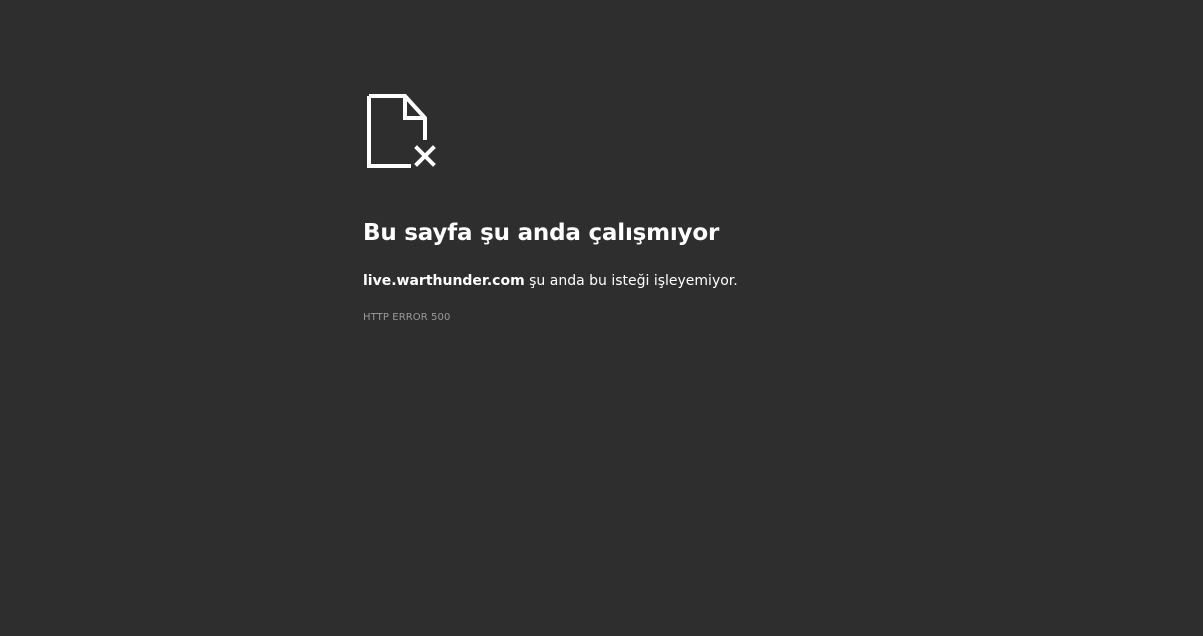 This screenshot has width=1203, height=636. I want to click on file-error-icon, so click(401, 131).